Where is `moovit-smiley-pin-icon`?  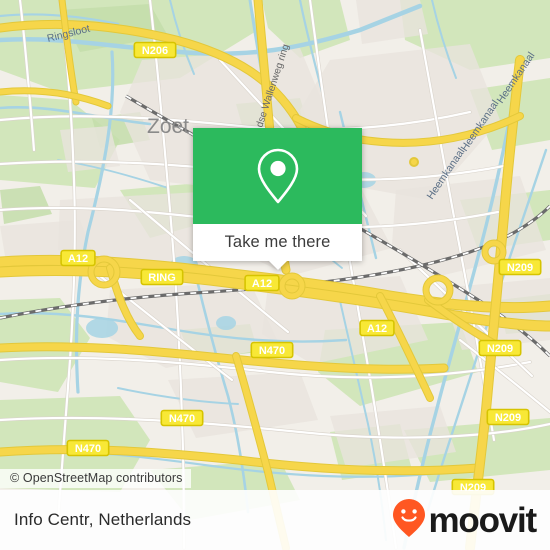
moovit-smiley-pin-icon is located at coordinates (409, 520).